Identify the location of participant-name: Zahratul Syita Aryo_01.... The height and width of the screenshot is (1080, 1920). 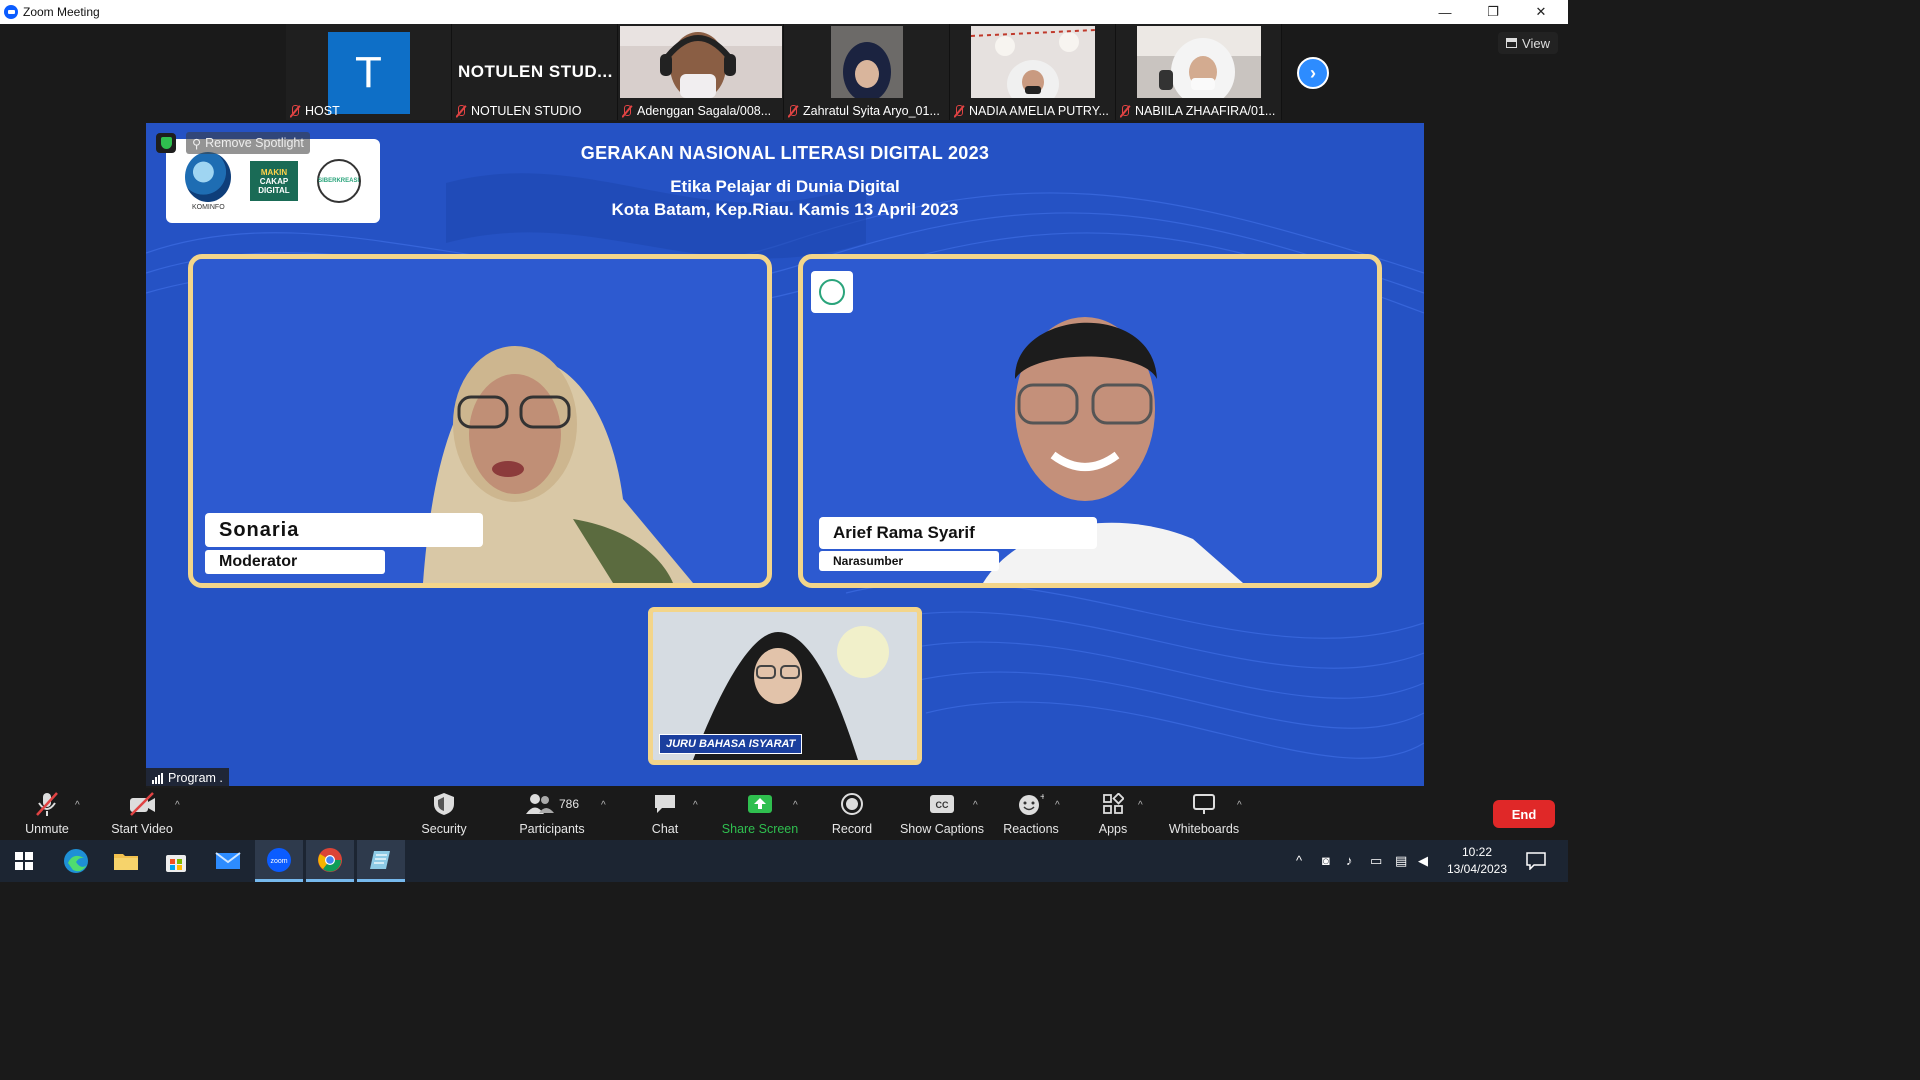
(866, 111).